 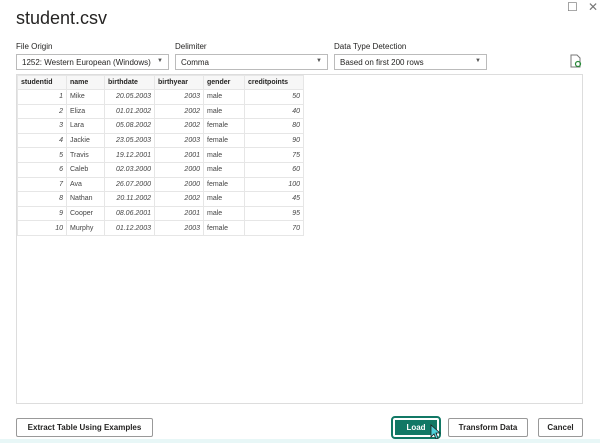 What do you see at coordinates (85, 169) in the screenshot?
I see `cell-name: Caleb` at bounding box center [85, 169].